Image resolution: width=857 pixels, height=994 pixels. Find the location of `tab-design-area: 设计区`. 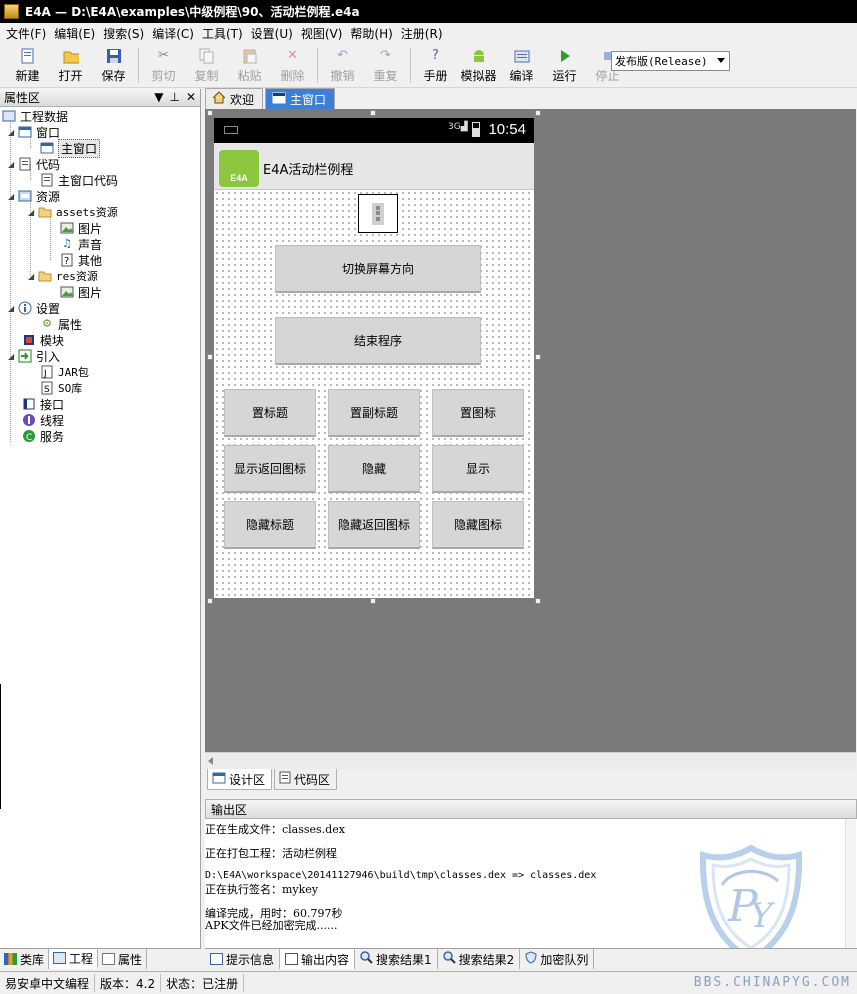

tab-design-area: 设计区 is located at coordinates (240, 779).